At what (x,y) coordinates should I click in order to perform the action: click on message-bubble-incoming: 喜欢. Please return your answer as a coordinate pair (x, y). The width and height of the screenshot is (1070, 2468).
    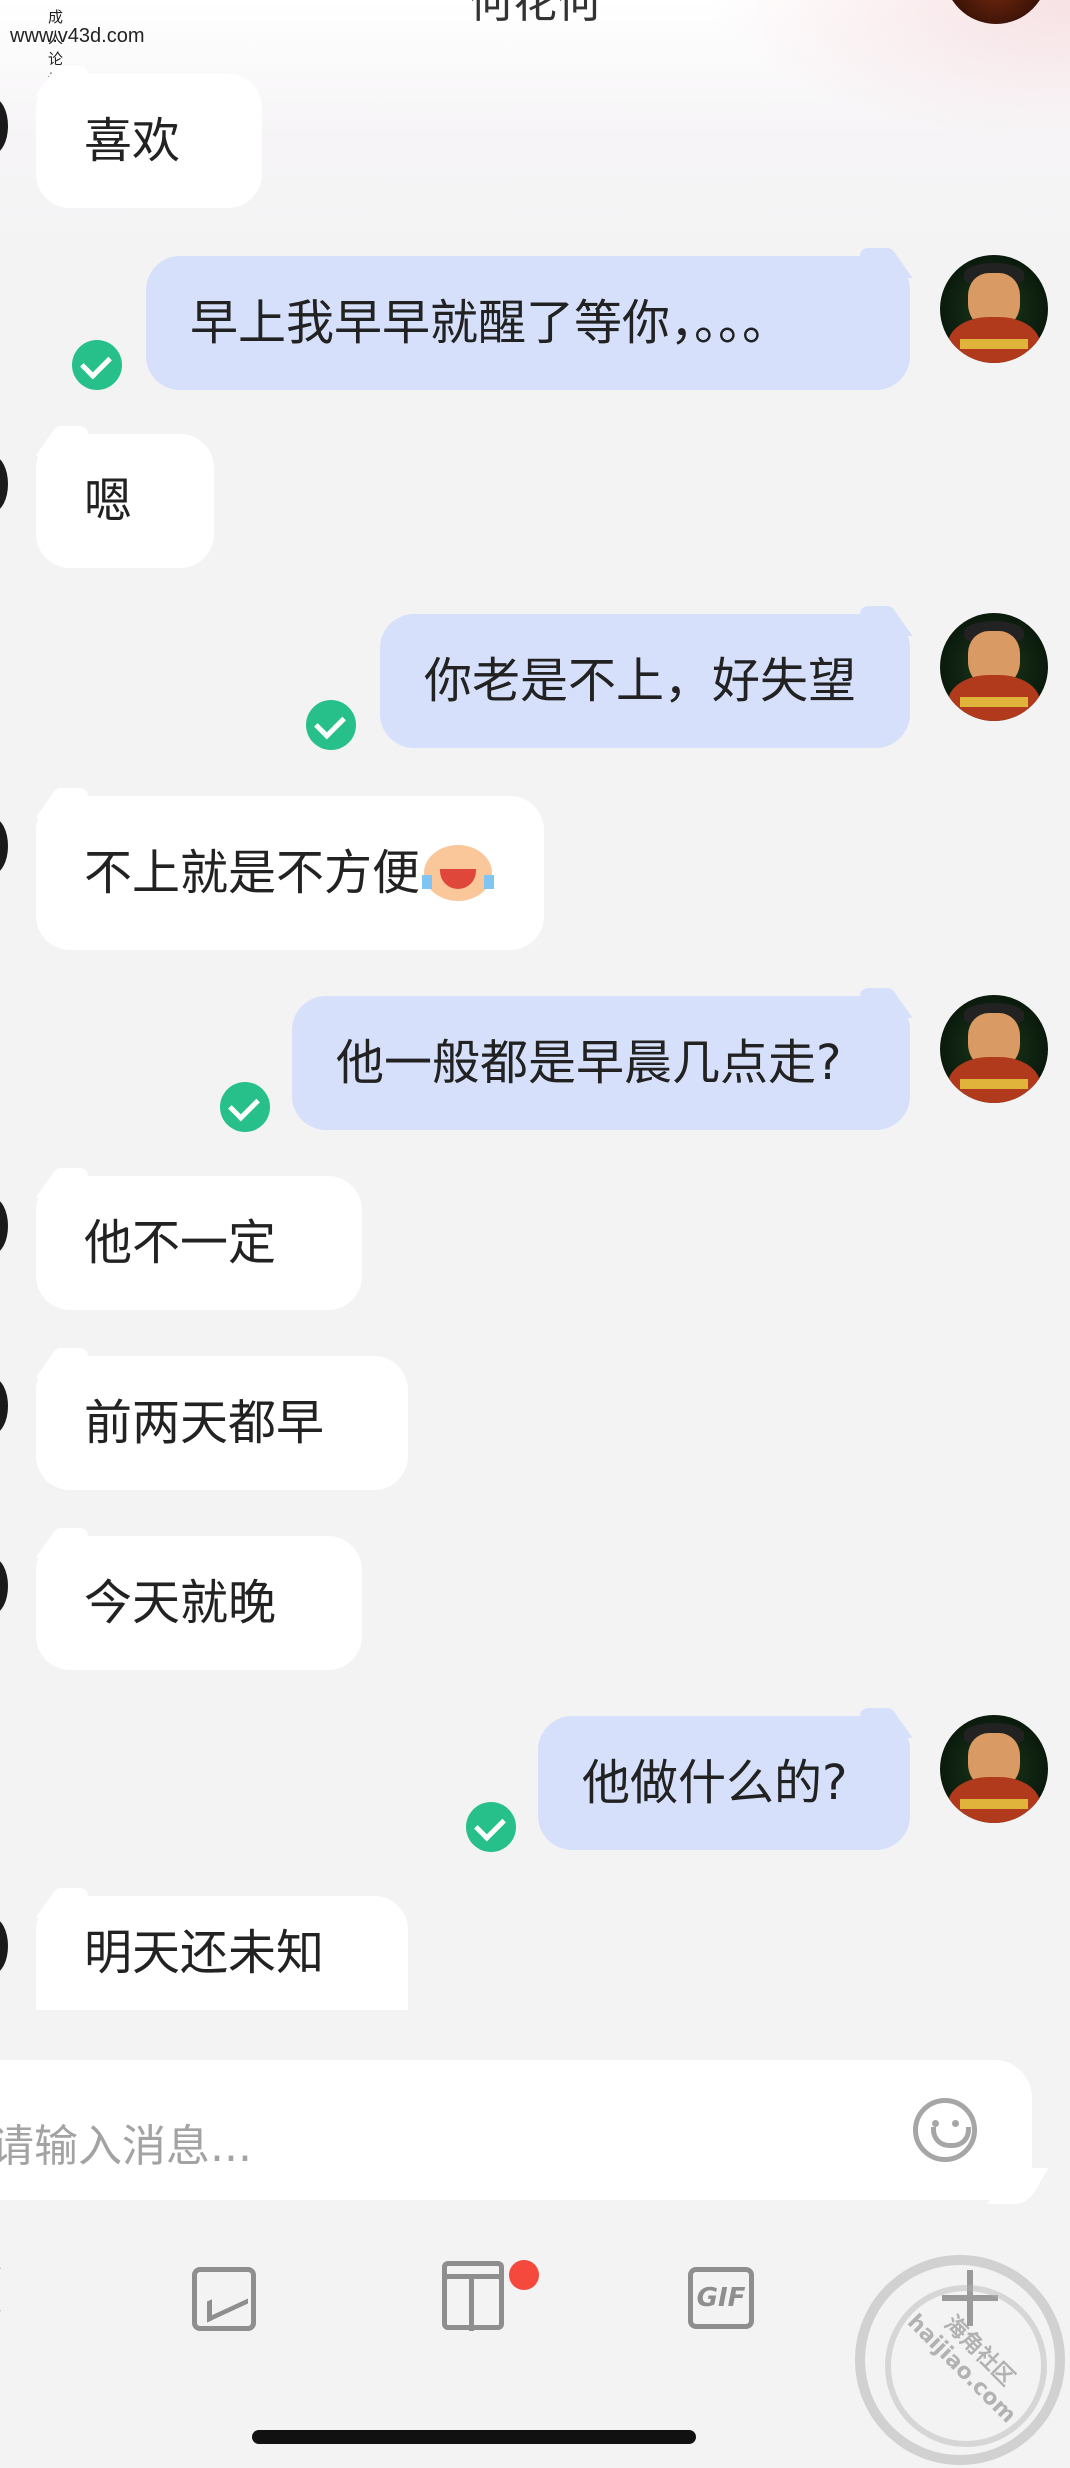
    Looking at the image, I should click on (149, 141).